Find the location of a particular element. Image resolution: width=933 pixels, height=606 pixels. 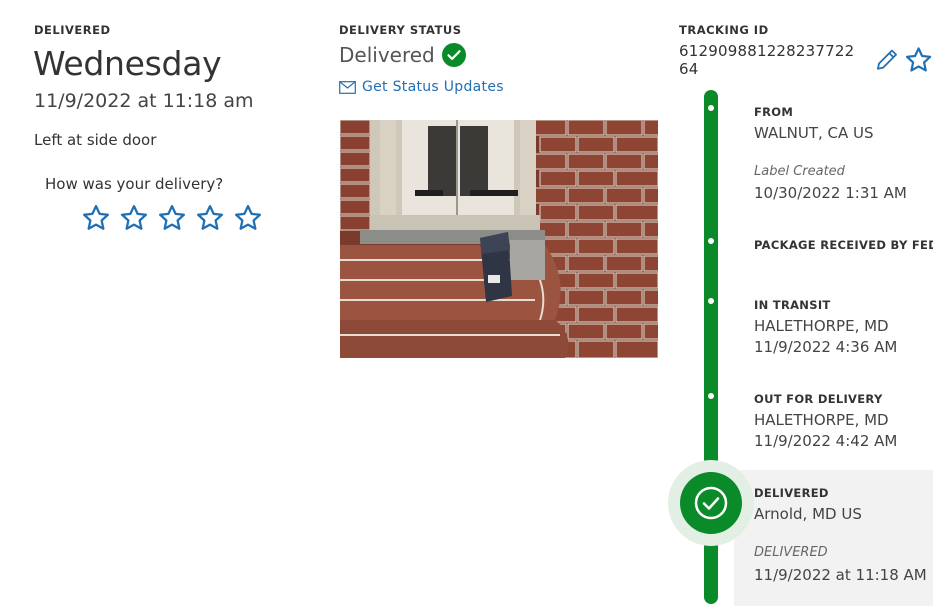

event-datetime: 11/9/2022 4:36 AM is located at coordinates (826, 347).